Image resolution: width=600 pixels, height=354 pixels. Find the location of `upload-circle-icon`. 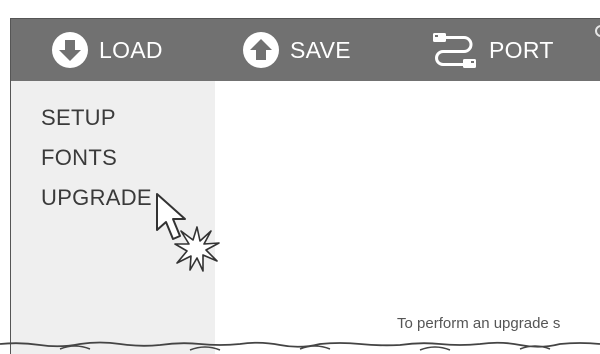

upload-circle-icon is located at coordinates (261, 50).